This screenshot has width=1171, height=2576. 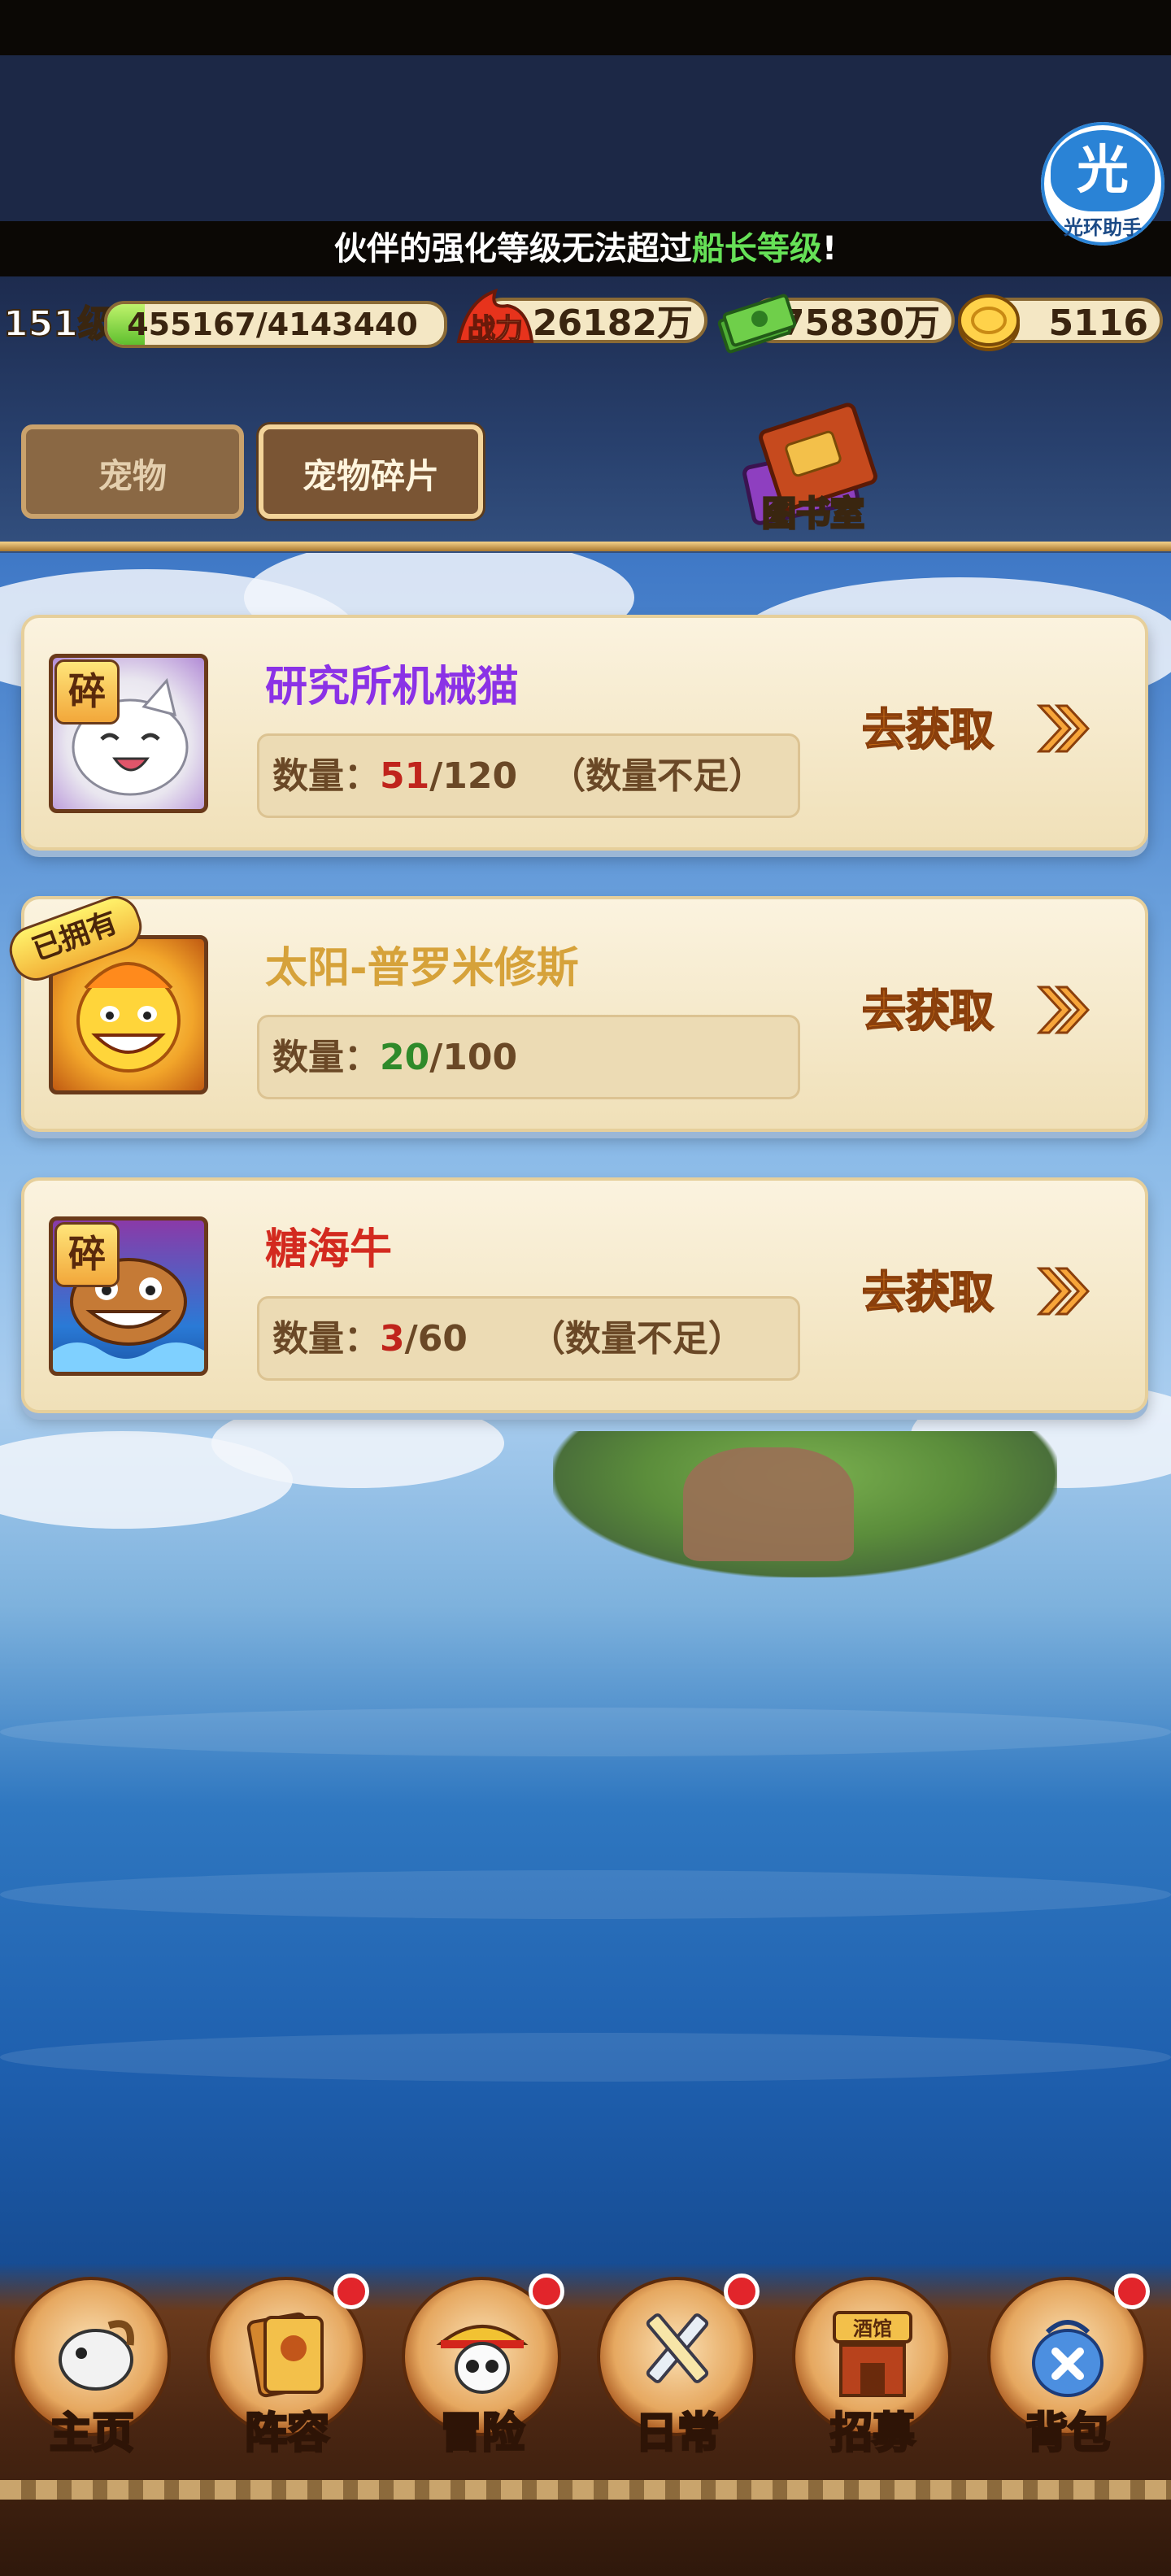 I want to click on quantity-box: 数量：51/120 （数量不足）, so click(x=528, y=775).